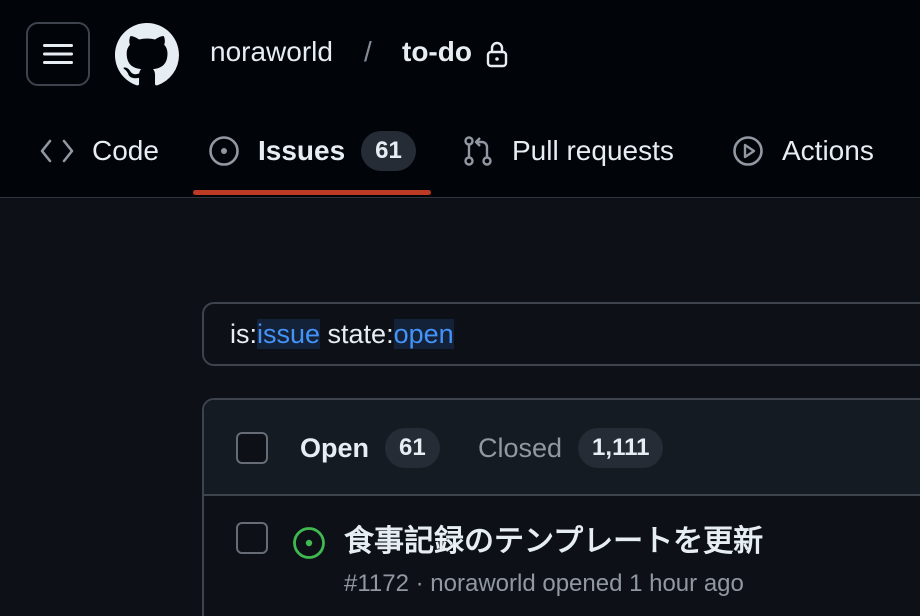  What do you see at coordinates (437, 52) in the screenshot?
I see `repo-name-link: to-do` at bounding box center [437, 52].